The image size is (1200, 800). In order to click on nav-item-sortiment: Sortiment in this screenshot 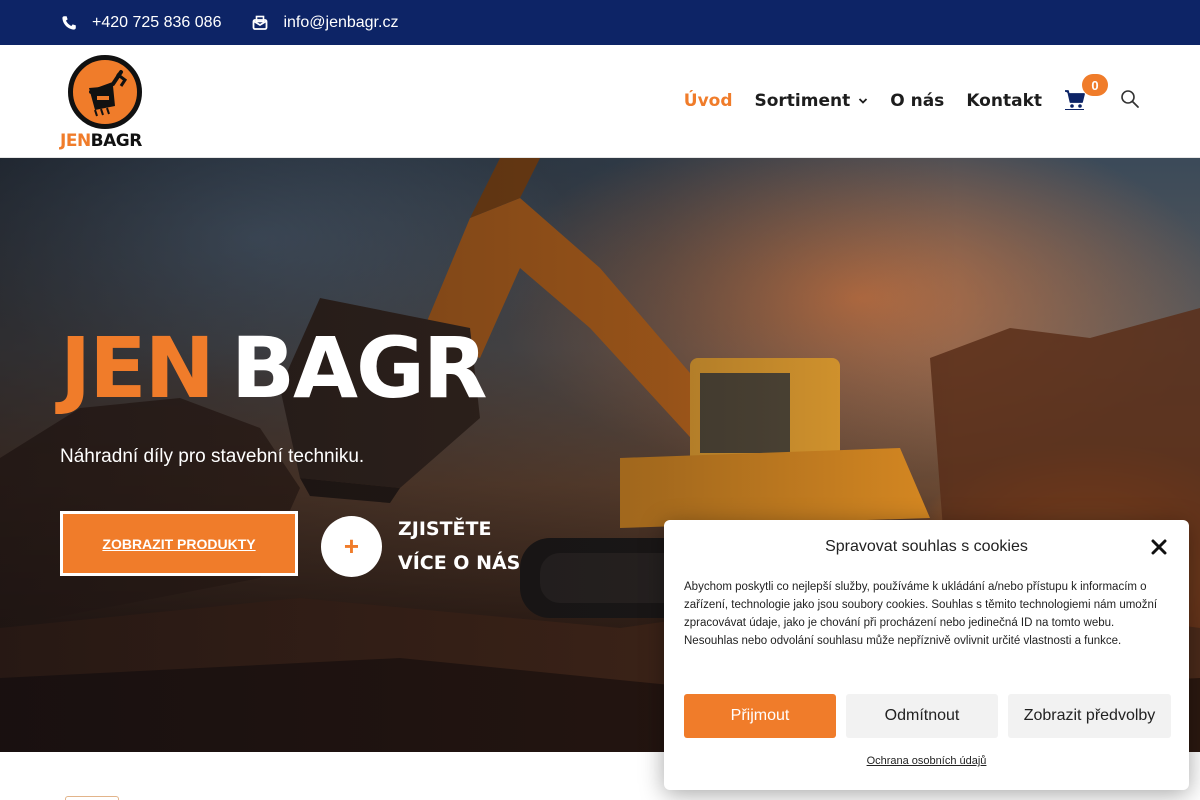, I will do `click(812, 101)`.